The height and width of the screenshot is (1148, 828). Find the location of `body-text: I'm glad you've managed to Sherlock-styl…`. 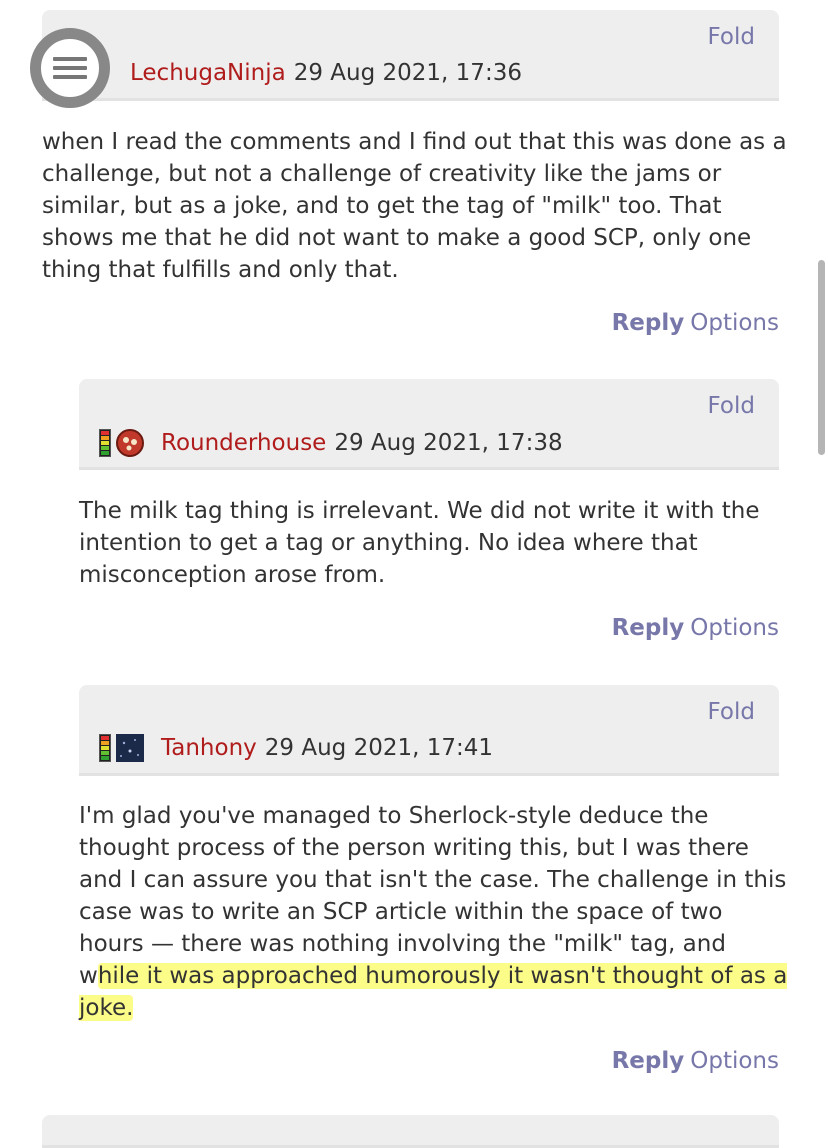

body-text: I'm glad you've managed to Sherlock-styl… is located at coordinates (433, 896).